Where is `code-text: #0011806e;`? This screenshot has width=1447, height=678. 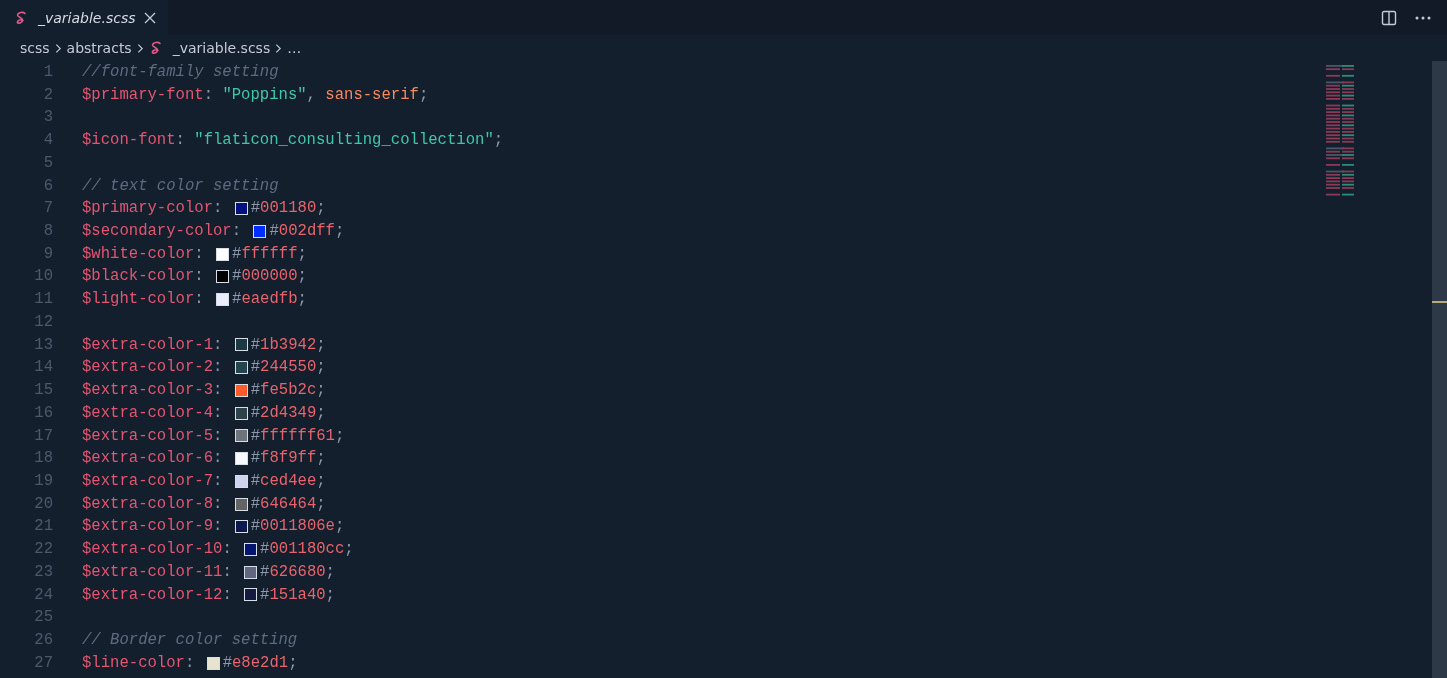
code-text: #0011806e; is located at coordinates (297, 527).